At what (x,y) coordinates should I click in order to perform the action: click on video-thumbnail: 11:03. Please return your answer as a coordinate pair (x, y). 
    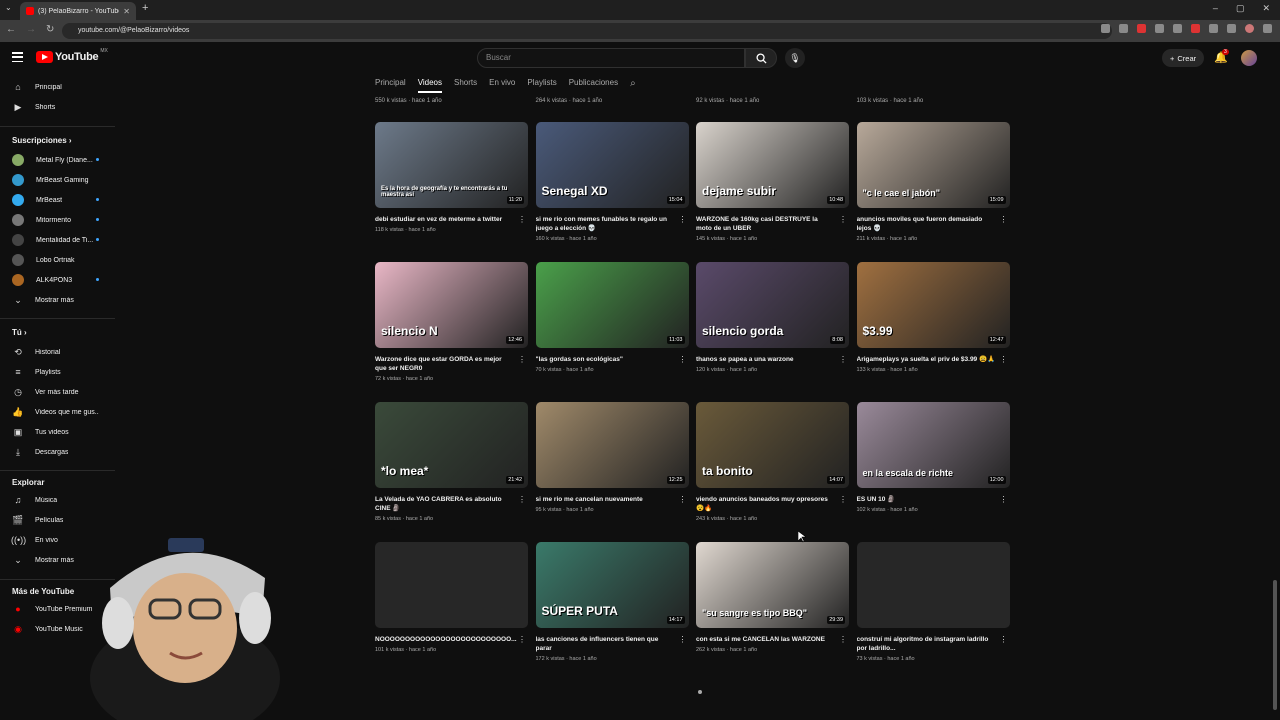
    Looking at the image, I should click on (612, 305).